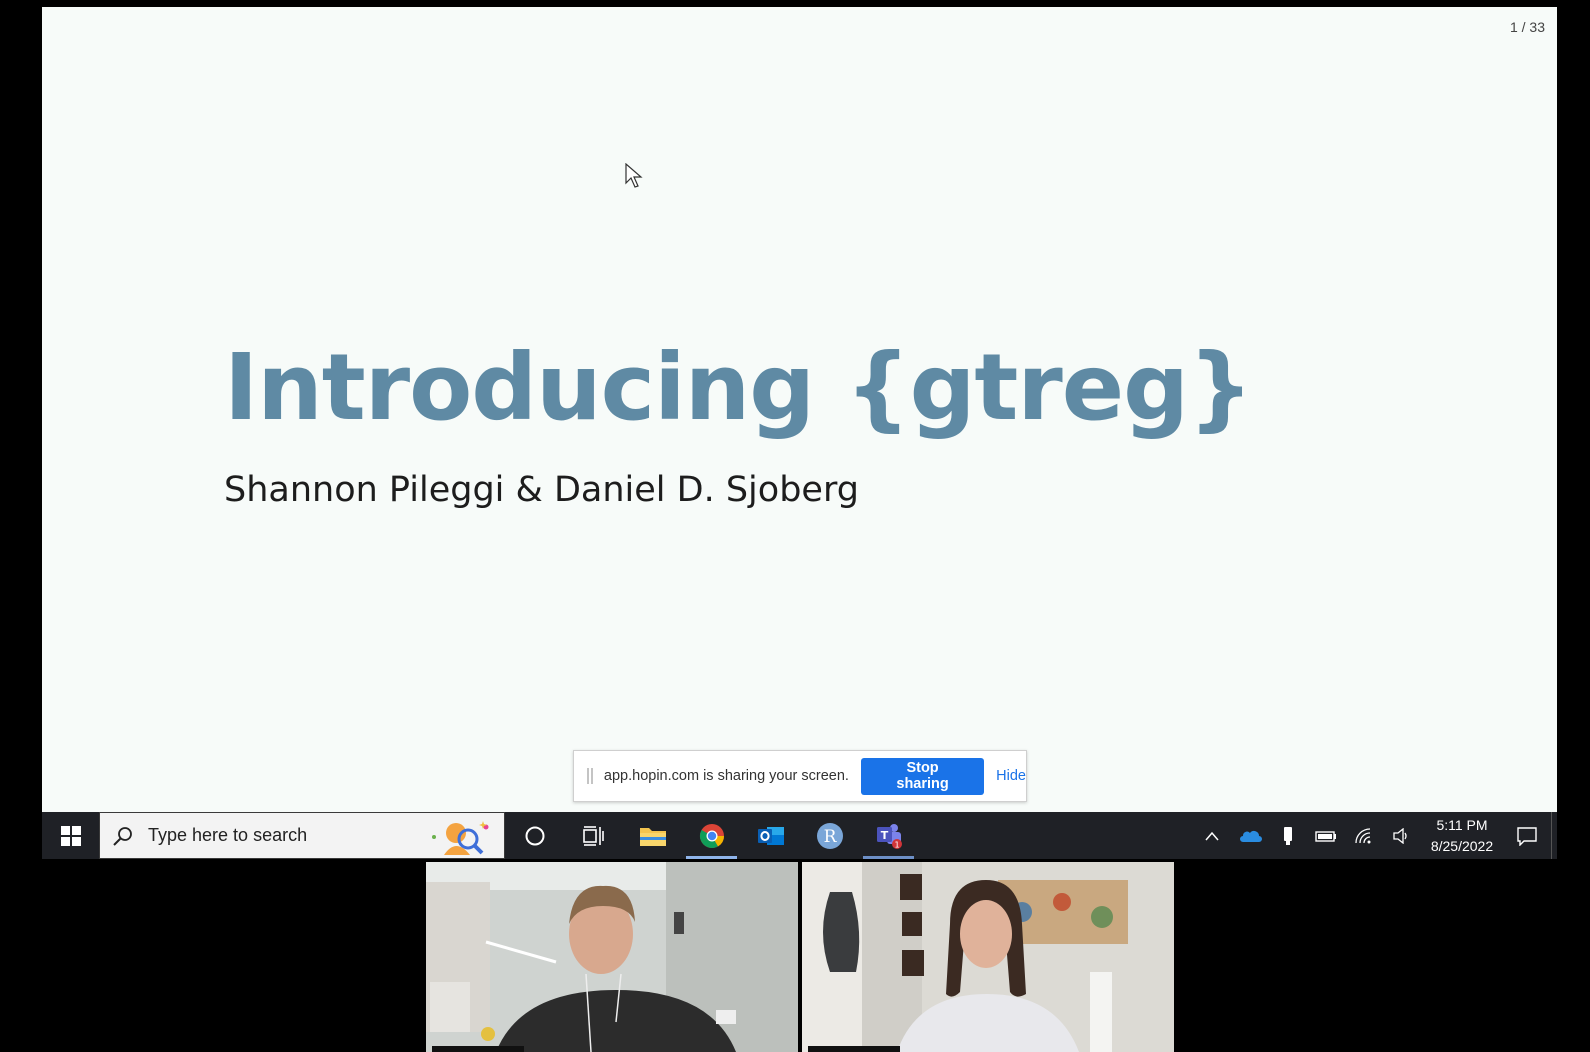 Image resolution: width=1590 pixels, height=1052 pixels. I want to click on mouse-cursor-icon, so click(634, 175).